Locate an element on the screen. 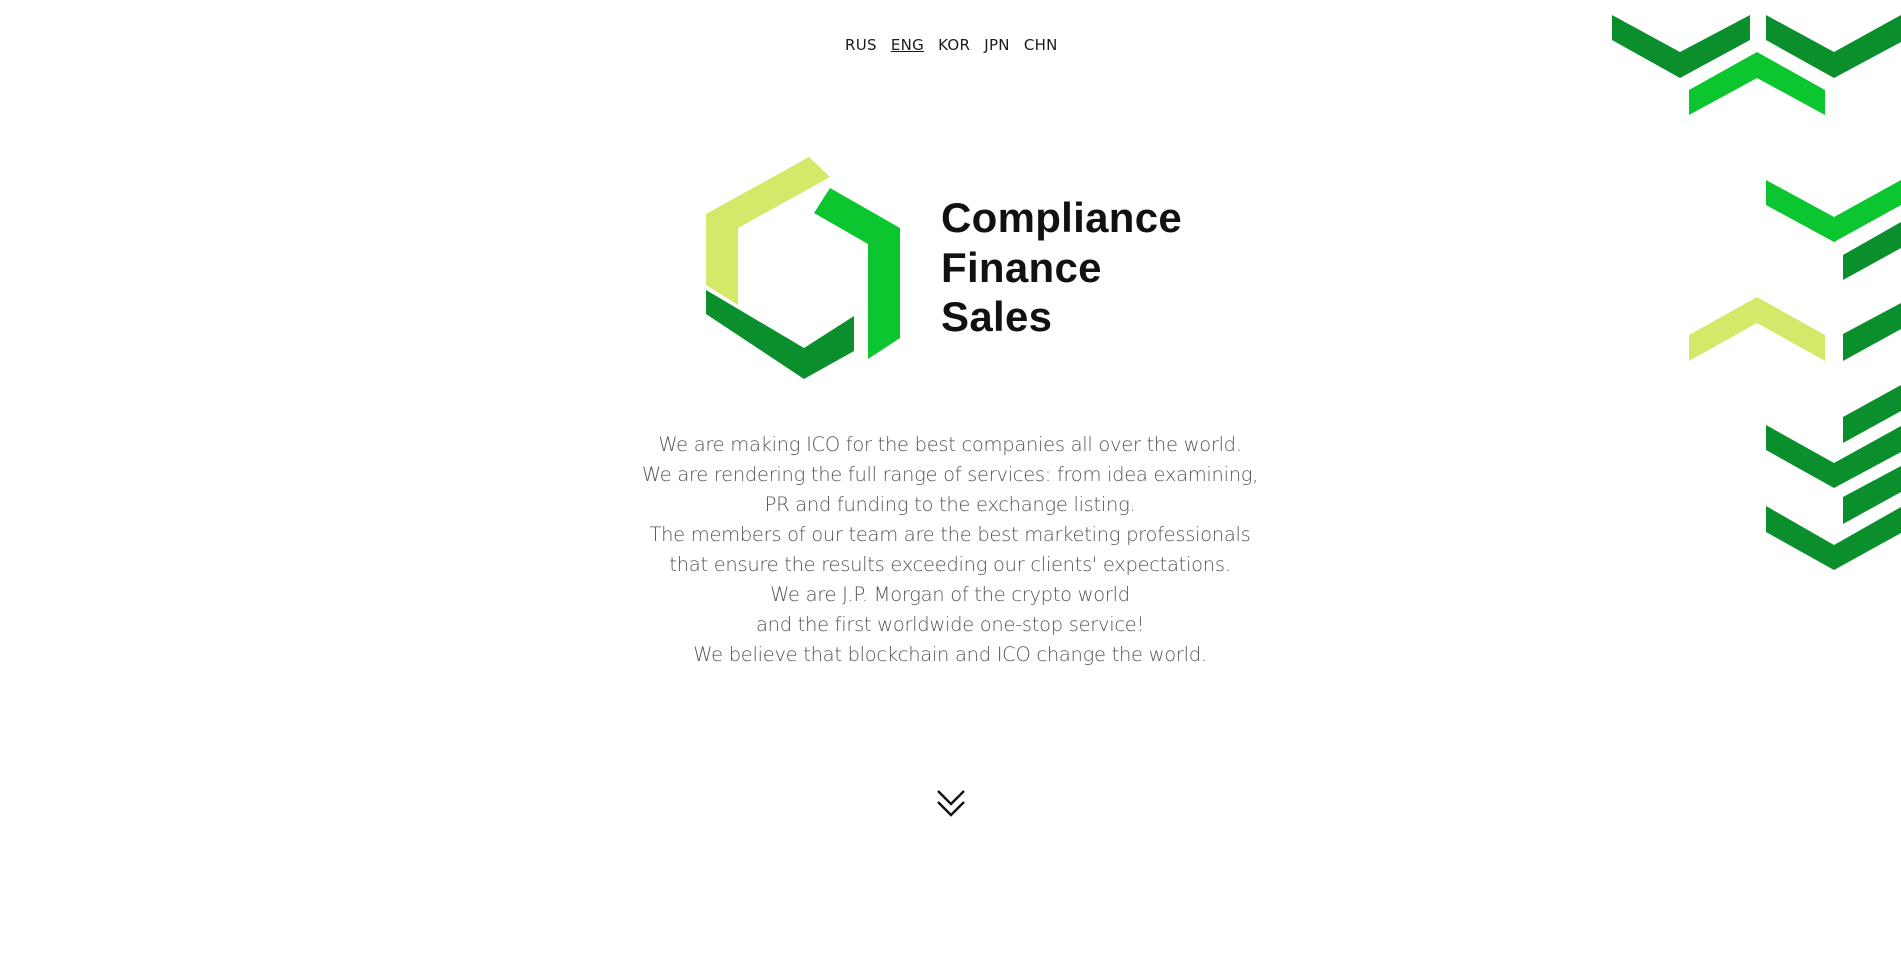  lang-rus: RUS is located at coordinates (861, 45).